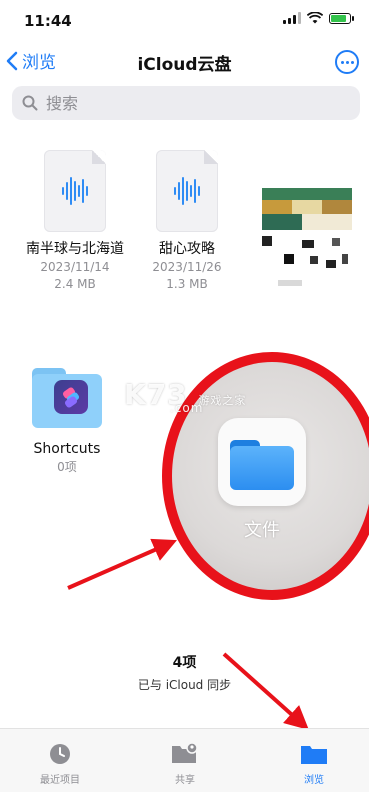 Image resolution: width=369 pixels, height=792 pixels. What do you see at coordinates (185, 764) in the screenshot?
I see `tab-shared: 共享` at bounding box center [185, 764].